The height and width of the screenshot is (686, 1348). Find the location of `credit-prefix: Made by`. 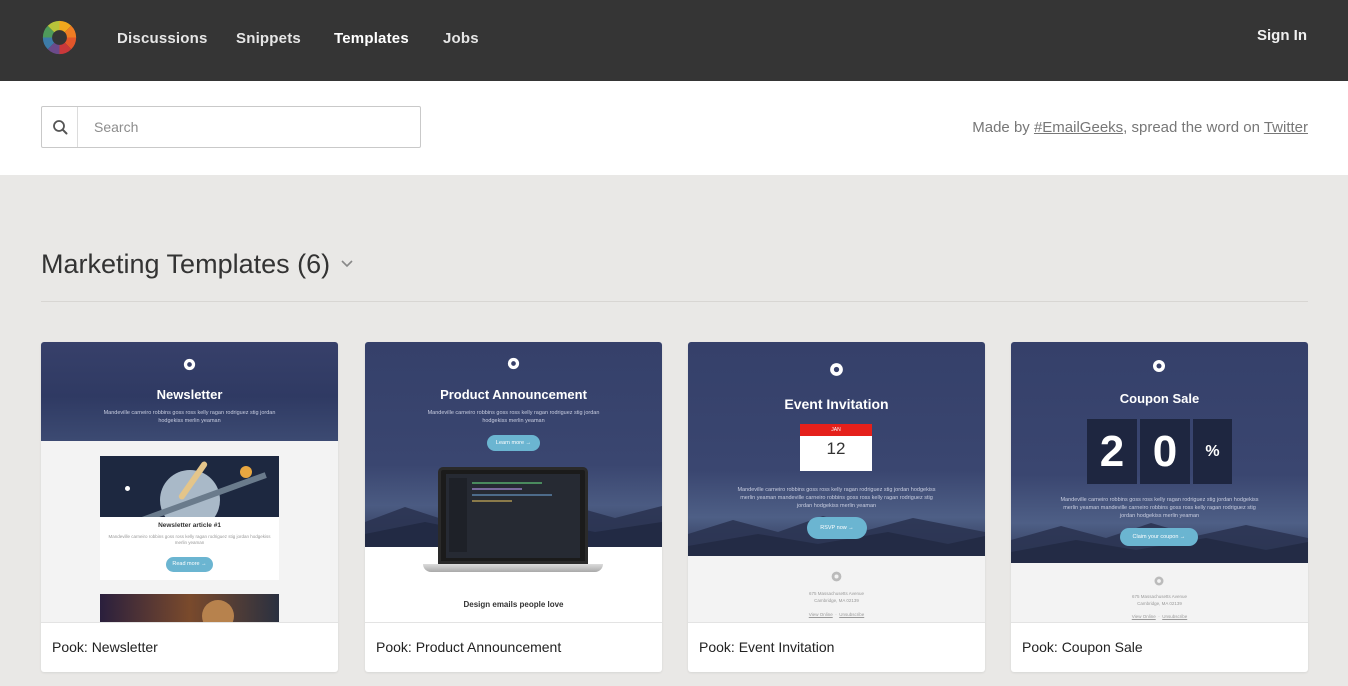

credit-prefix: Made by is located at coordinates (1003, 127).